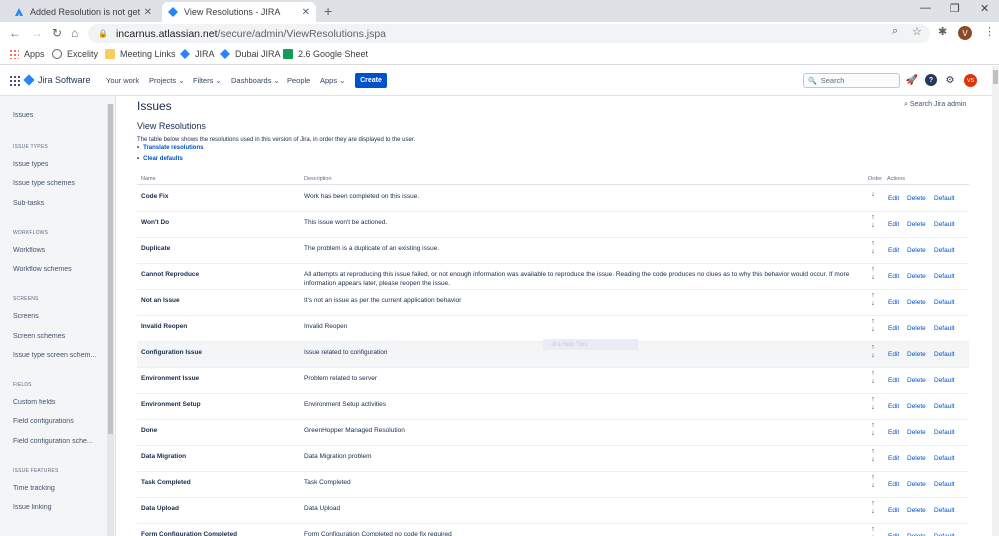 The height and width of the screenshot is (536, 999). I want to click on nav-people: People, so click(298, 80).